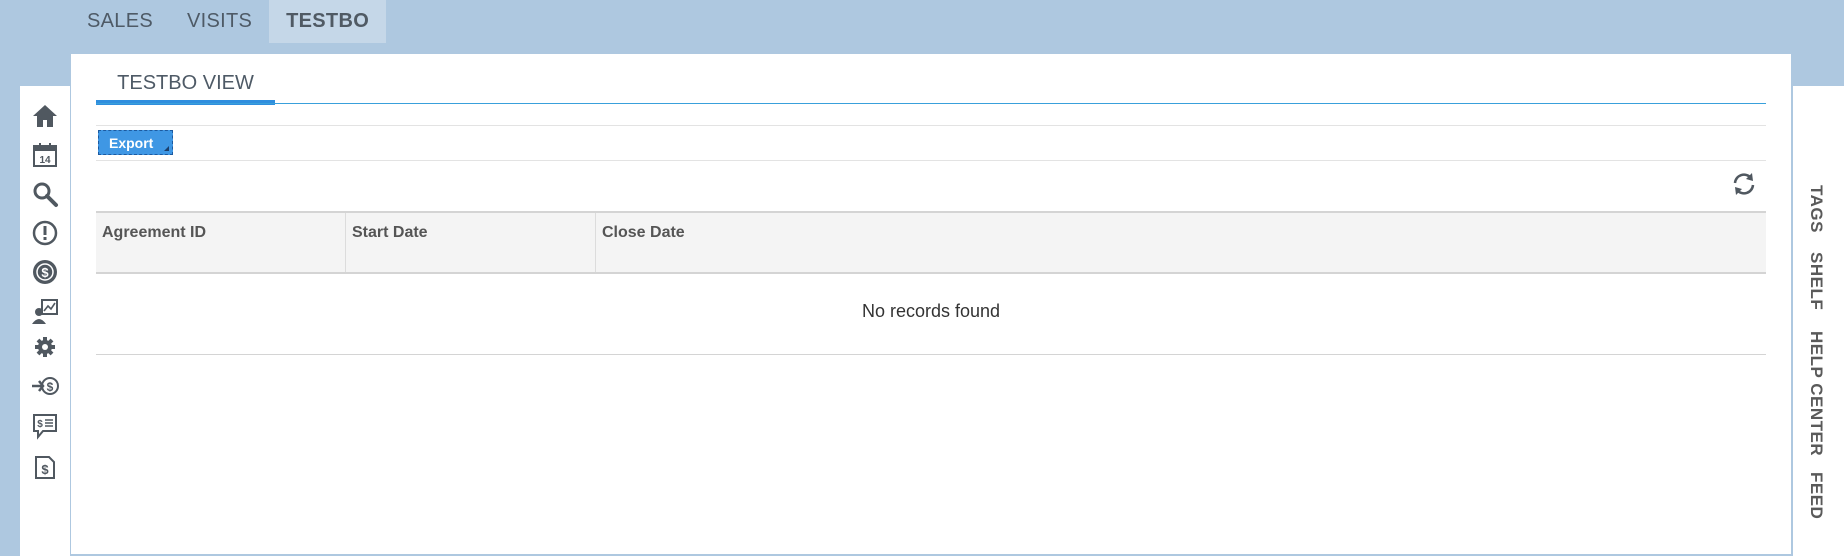  I want to click on grid-header: Agreement ID Start Date Close Date, so click(931, 242).